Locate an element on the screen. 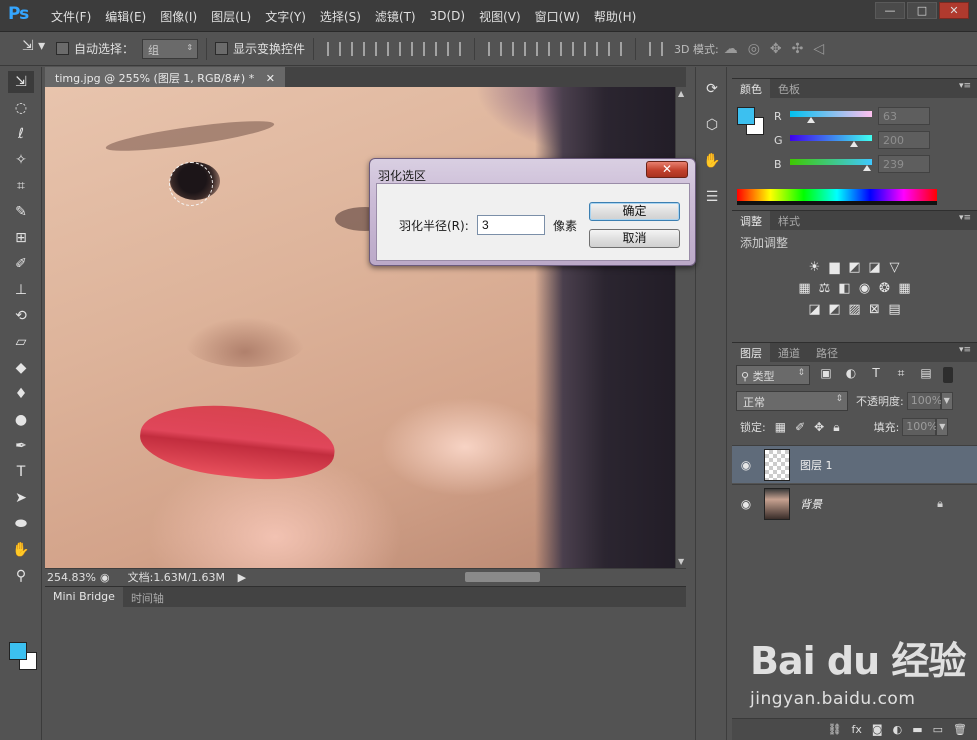  blue-slider: B 239 is located at coordinates (874, 165).